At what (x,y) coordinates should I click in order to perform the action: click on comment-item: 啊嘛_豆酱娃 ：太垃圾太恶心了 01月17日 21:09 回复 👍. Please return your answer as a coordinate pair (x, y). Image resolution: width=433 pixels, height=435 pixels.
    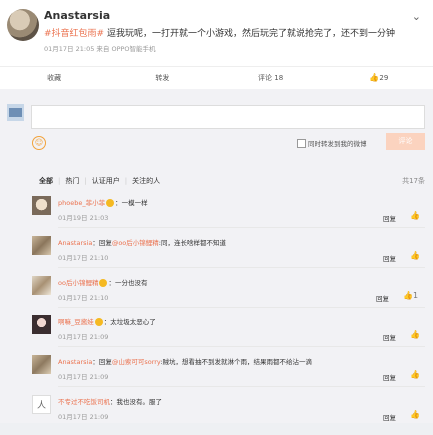
    Looking at the image, I should click on (216, 335).